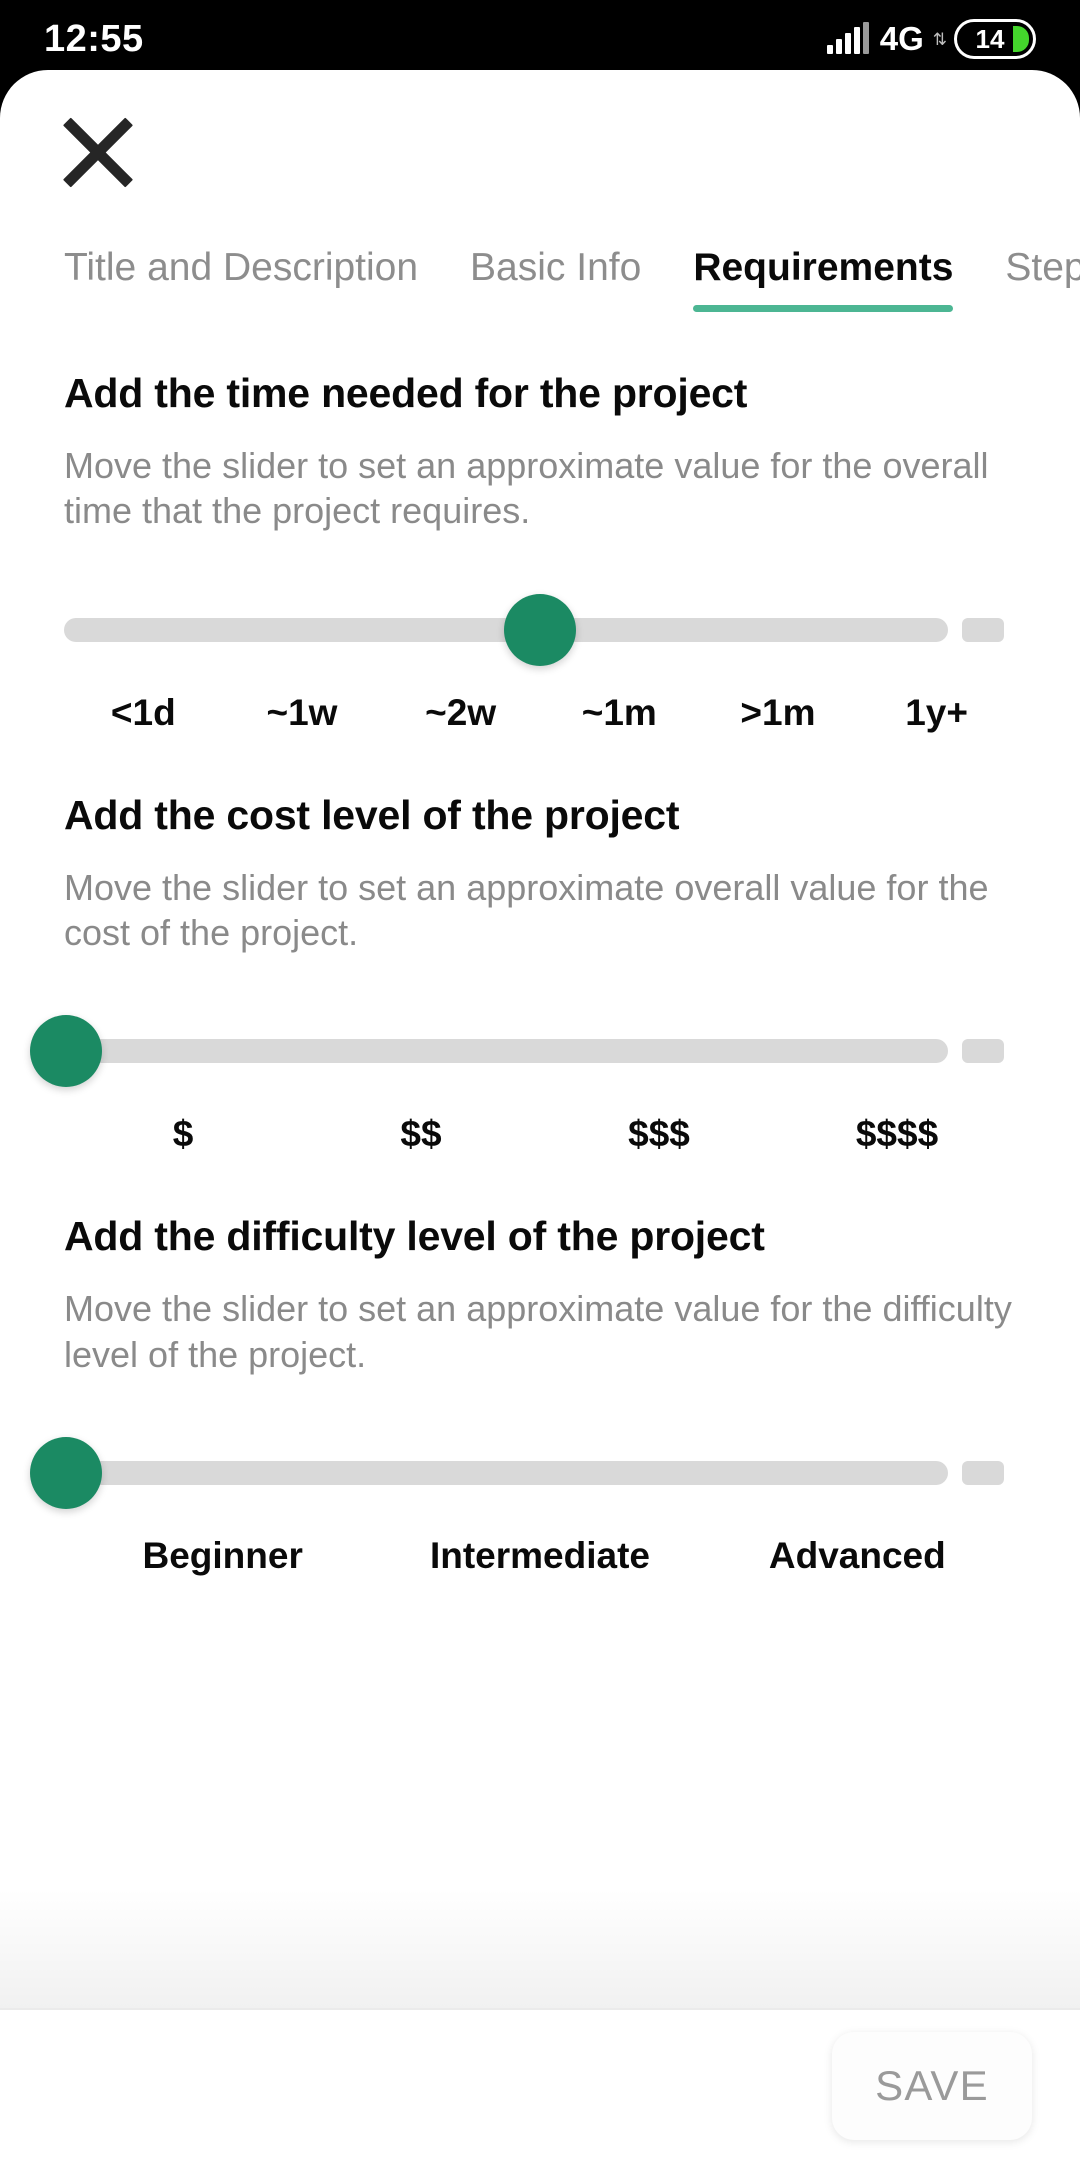 This screenshot has width=1080, height=2160. Describe the element at coordinates (143, 712) in the screenshot. I see `slider-tick-label: <1d` at that location.